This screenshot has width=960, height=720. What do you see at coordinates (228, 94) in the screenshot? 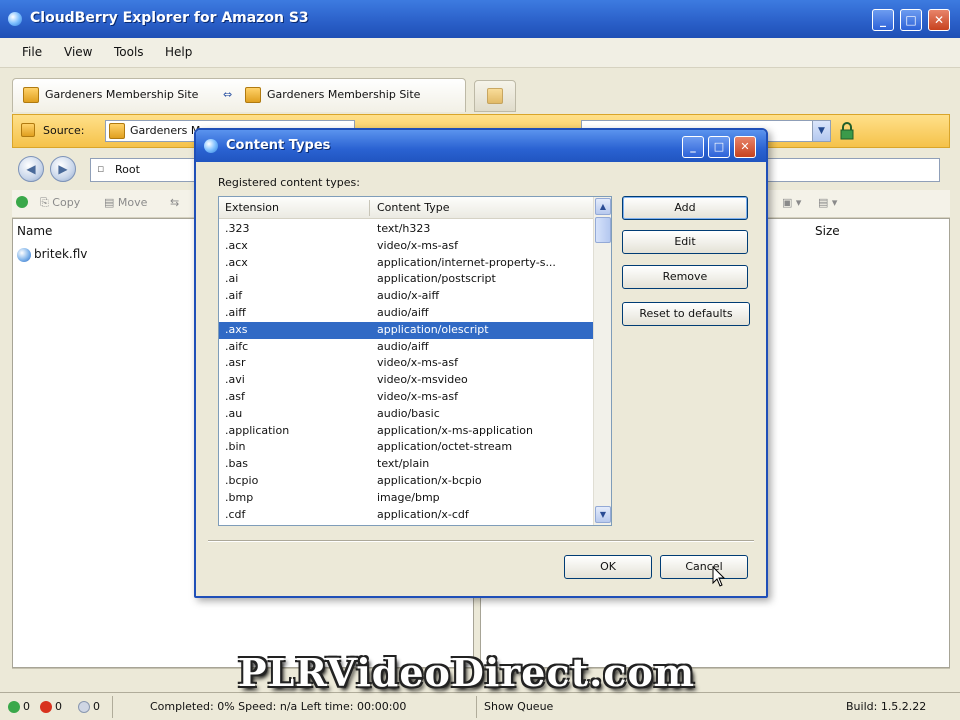
I see `link-arrow-icon: ⇔` at bounding box center [228, 94].